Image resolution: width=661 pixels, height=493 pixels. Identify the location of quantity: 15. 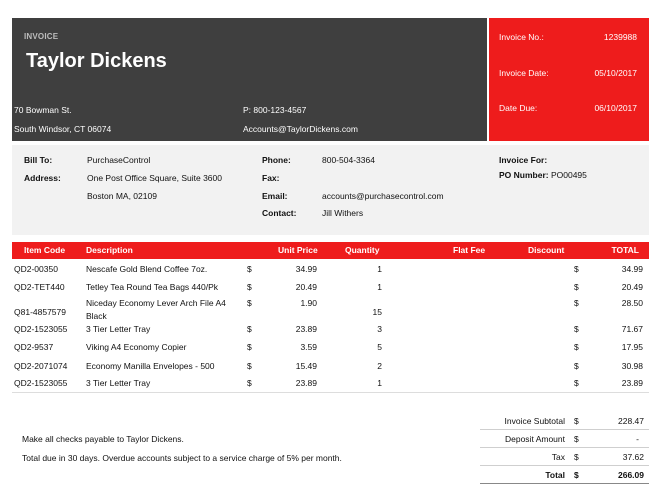
(377, 312).